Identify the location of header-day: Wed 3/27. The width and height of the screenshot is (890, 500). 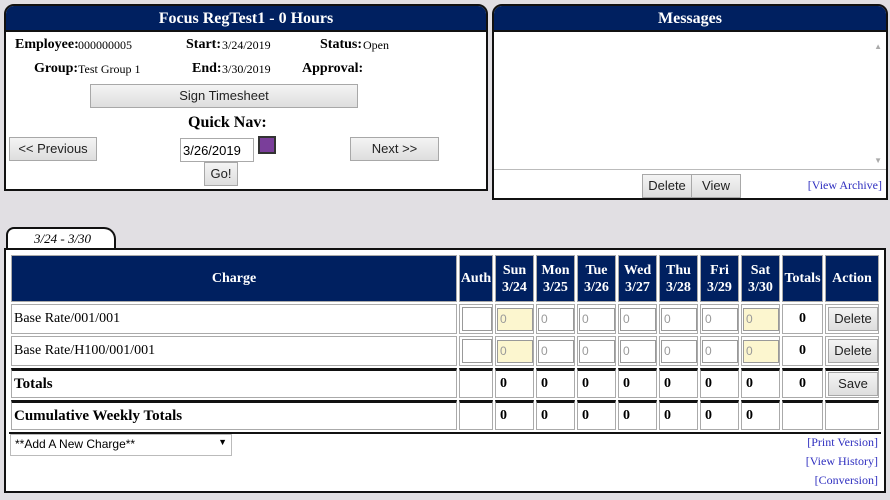
(637, 278).